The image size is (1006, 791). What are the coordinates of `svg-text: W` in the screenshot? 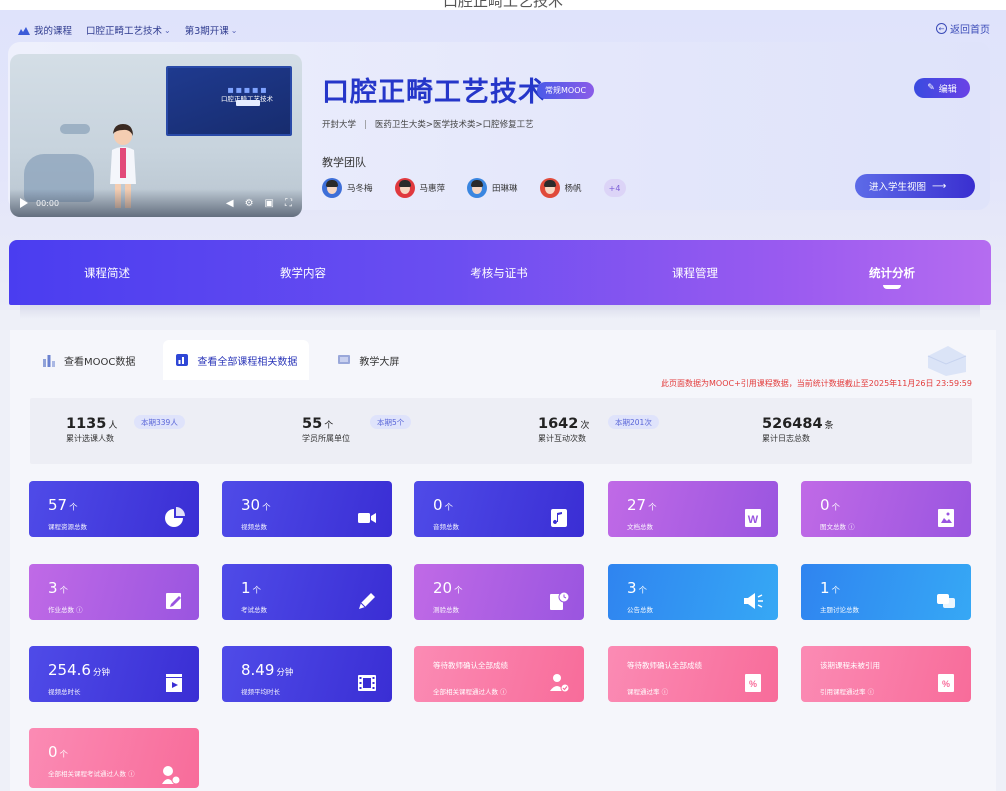 It's located at (753, 520).